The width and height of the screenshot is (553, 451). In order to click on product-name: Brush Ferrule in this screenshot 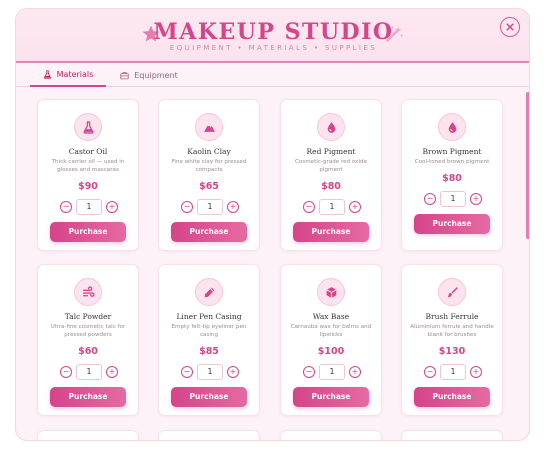, I will do `click(452, 316)`.